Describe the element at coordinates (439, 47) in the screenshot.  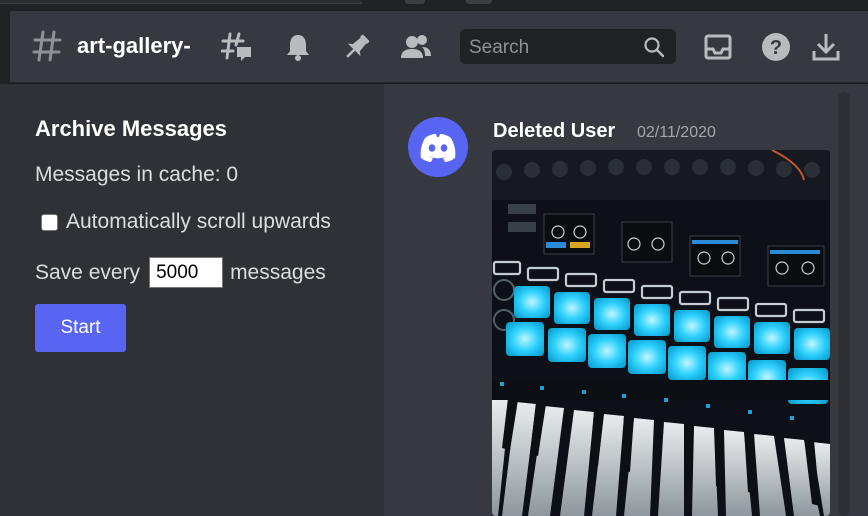
I see `channel-header: art-gallery- Search ?` at that location.